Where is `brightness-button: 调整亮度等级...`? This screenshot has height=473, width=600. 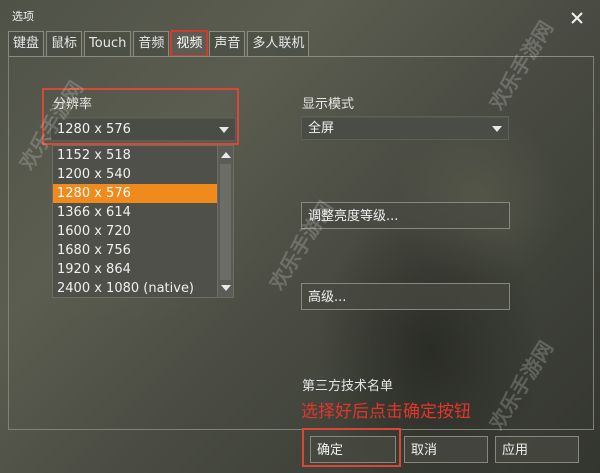
brightness-button: 调整亮度等级... is located at coordinates (405, 215).